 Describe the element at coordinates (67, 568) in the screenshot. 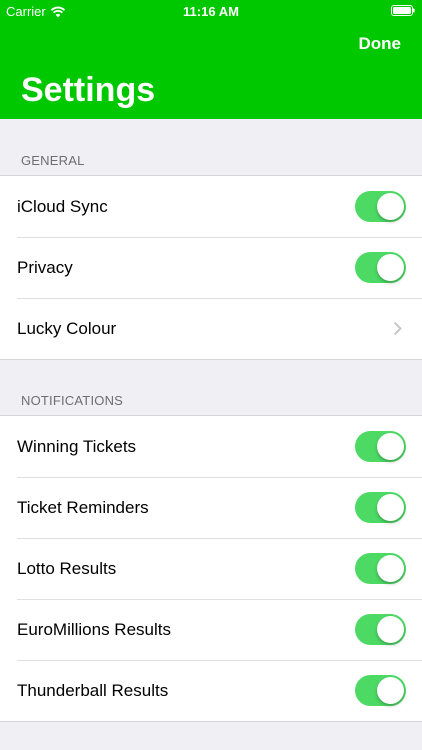

I see `row-label: Lotto Results` at that location.